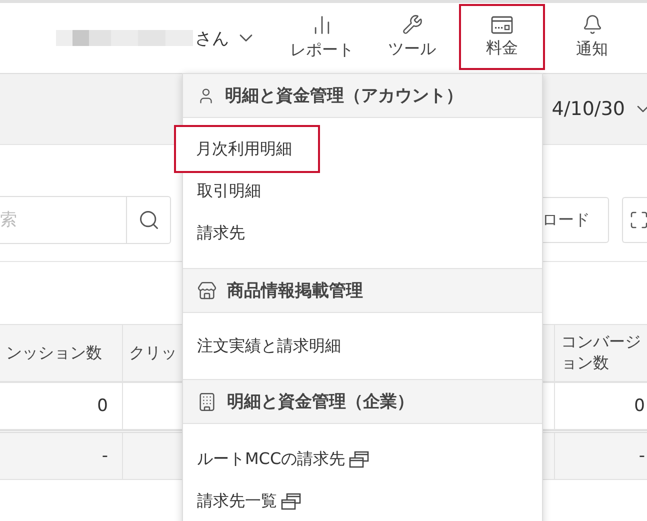 This screenshot has width=647, height=521. What do you see at coordinates (601, 352) in the screenshot?
I see `column-header: コンバージョン数` at bounding box center [601, 352].